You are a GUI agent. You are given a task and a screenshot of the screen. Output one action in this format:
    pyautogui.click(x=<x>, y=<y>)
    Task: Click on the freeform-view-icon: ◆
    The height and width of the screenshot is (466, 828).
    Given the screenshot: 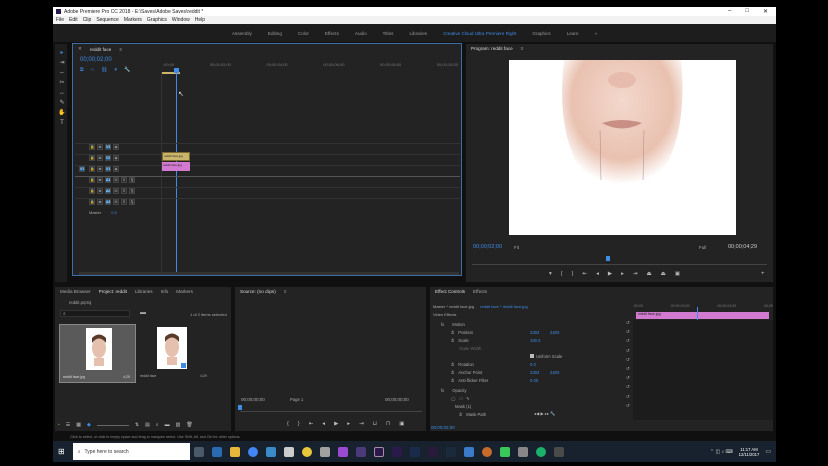 What is the action you would take?
    pyautogui.click(x=89, y=425)
    